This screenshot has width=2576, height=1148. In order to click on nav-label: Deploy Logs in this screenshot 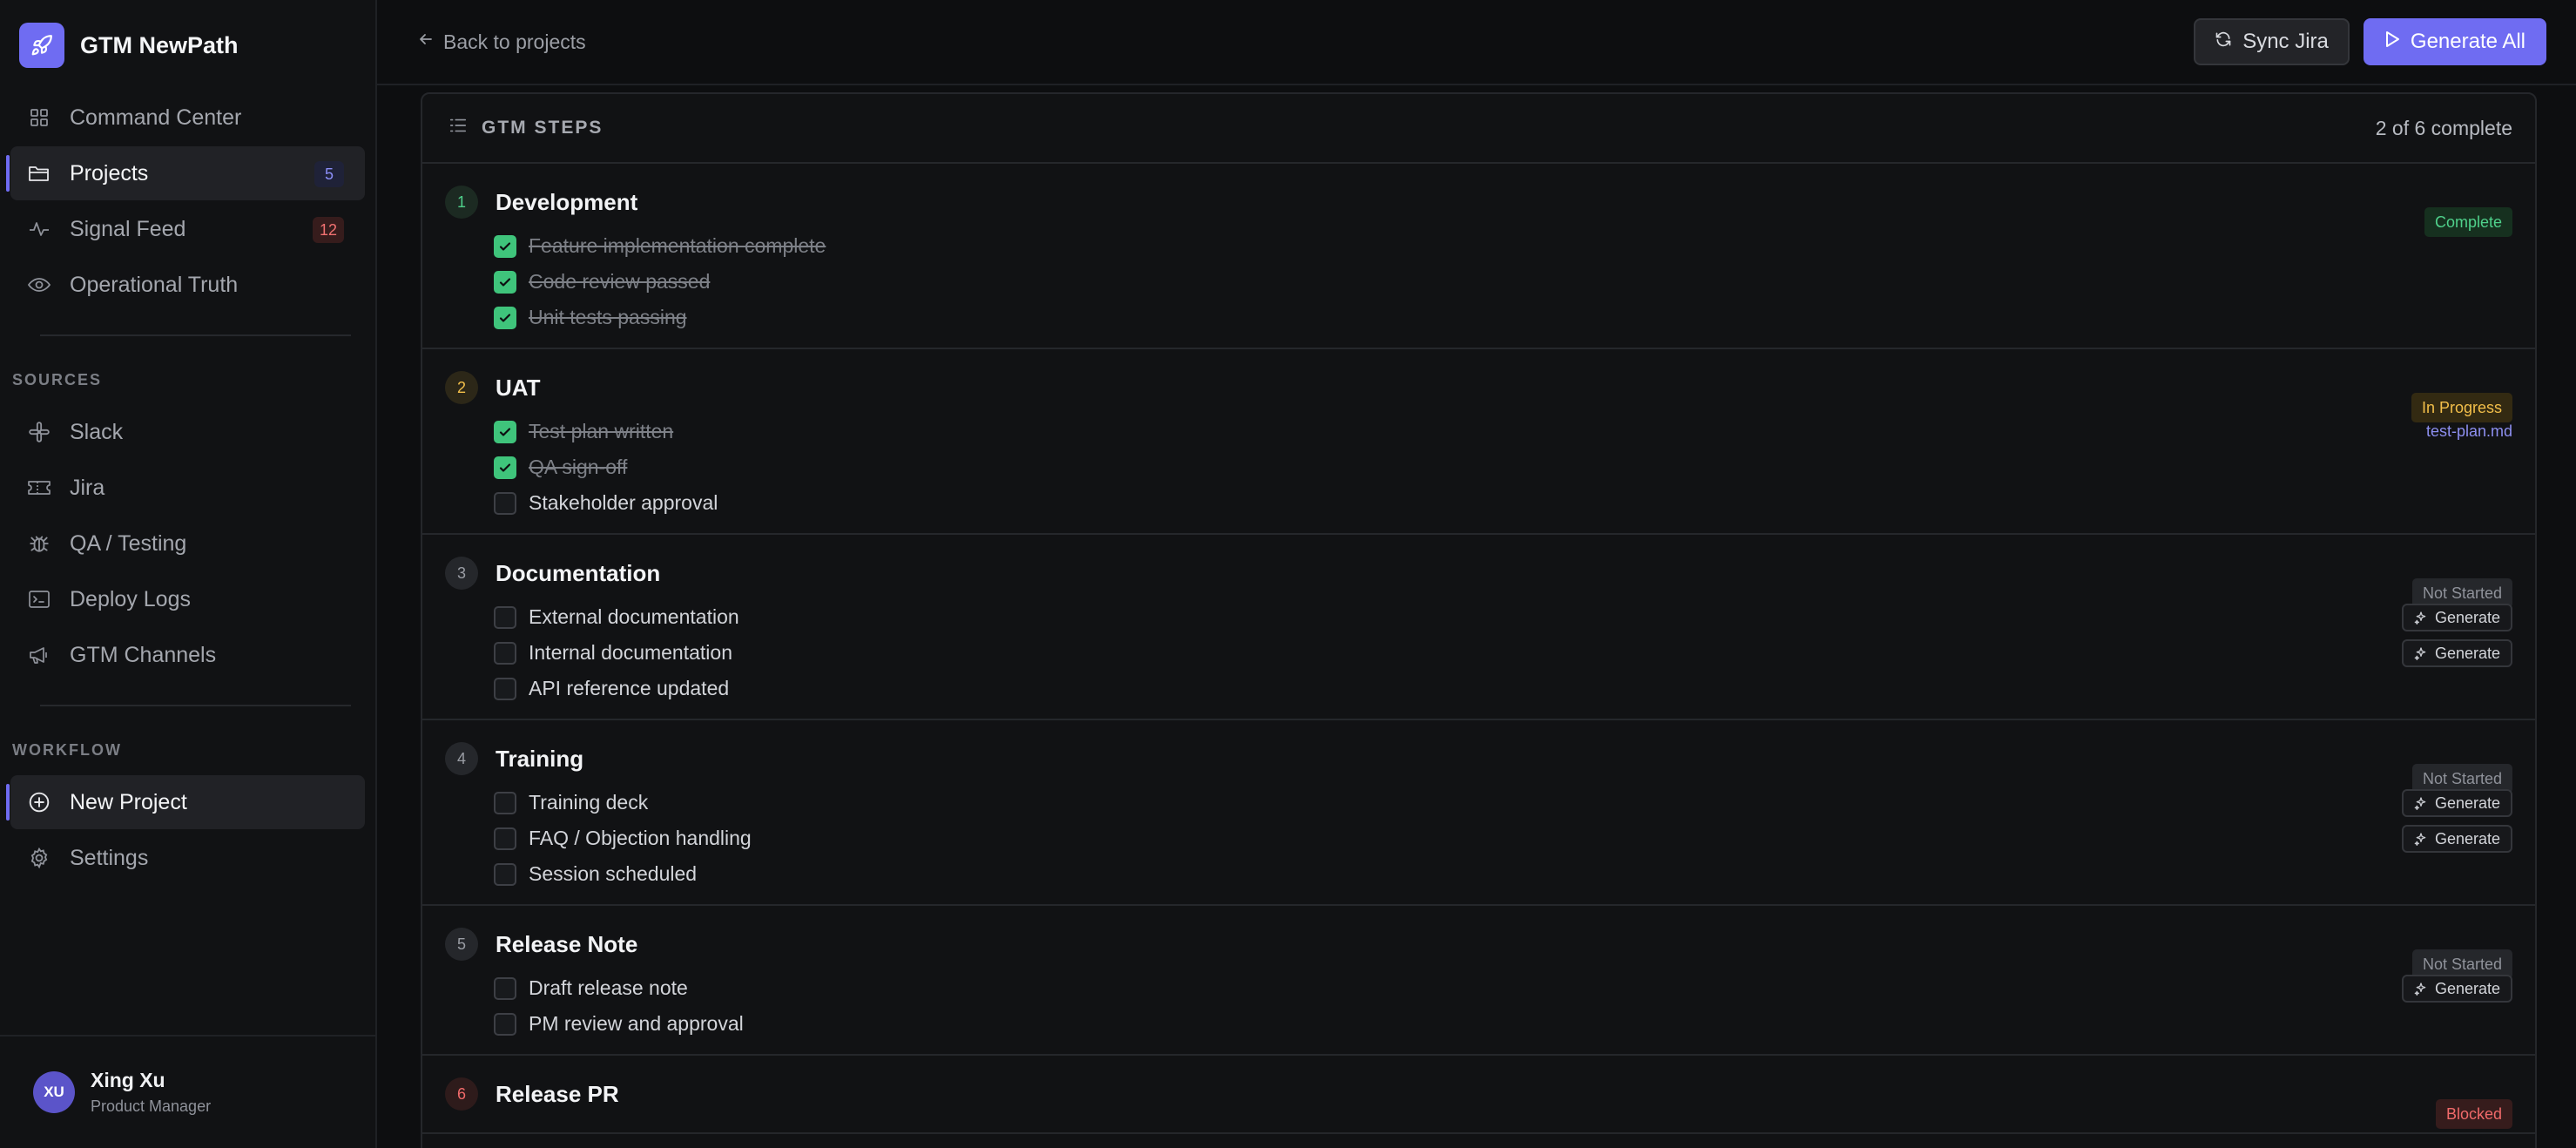, I will do `click(131, 598)`.